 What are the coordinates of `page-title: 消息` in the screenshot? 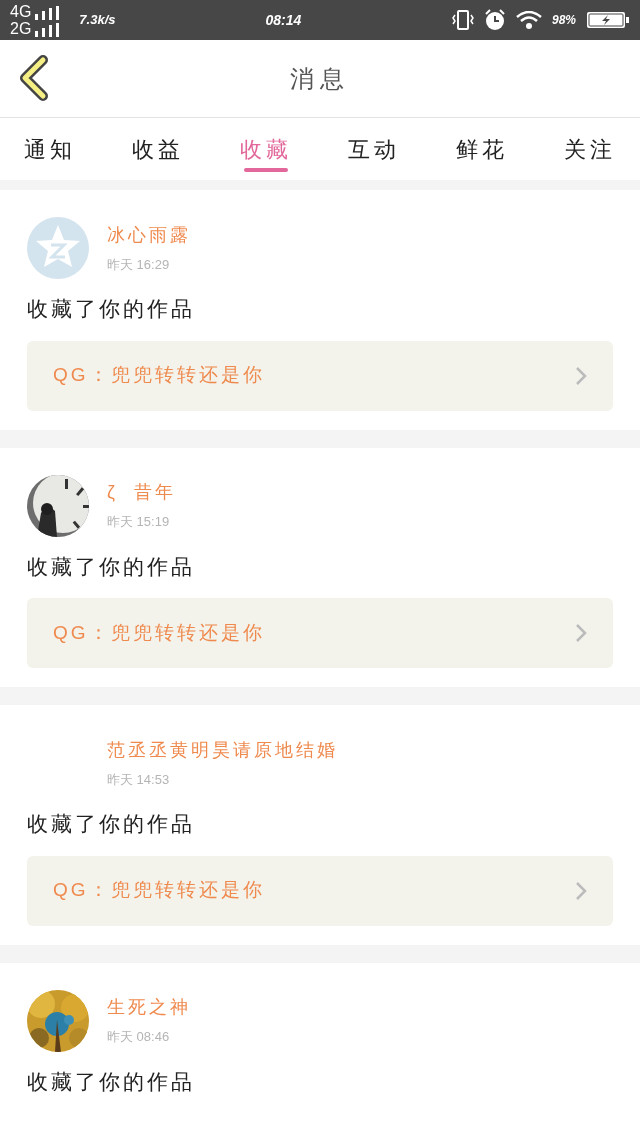 It's located at (320, 78).